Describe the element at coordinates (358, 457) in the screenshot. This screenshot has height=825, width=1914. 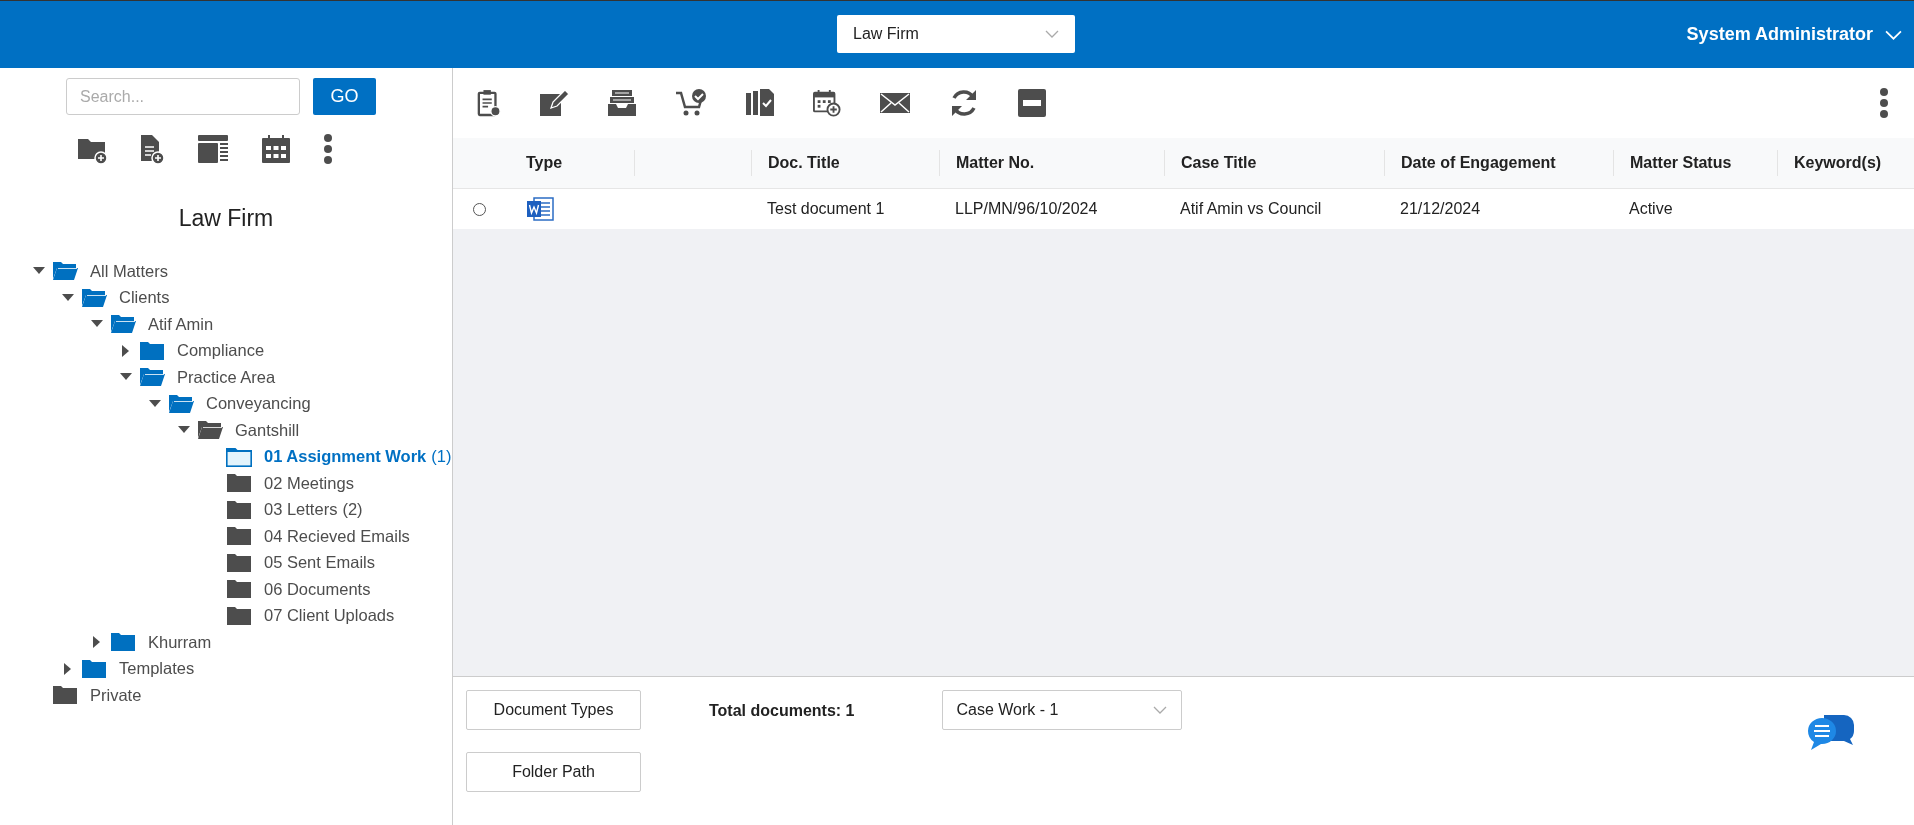
I see `tree-item: 01 Assignment Work (1)` at that location.